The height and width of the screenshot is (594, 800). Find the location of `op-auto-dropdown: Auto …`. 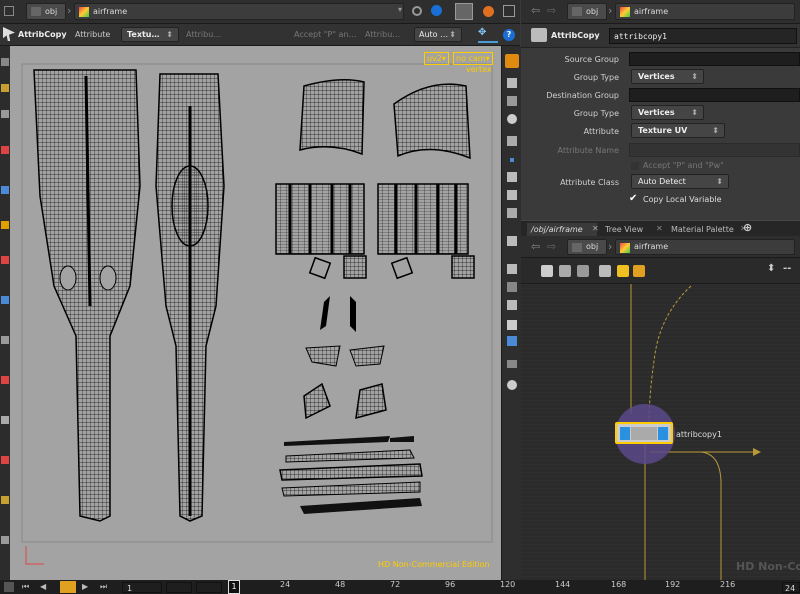

op-auto-dropdown: Auto … is located at coordinates (438, 34).